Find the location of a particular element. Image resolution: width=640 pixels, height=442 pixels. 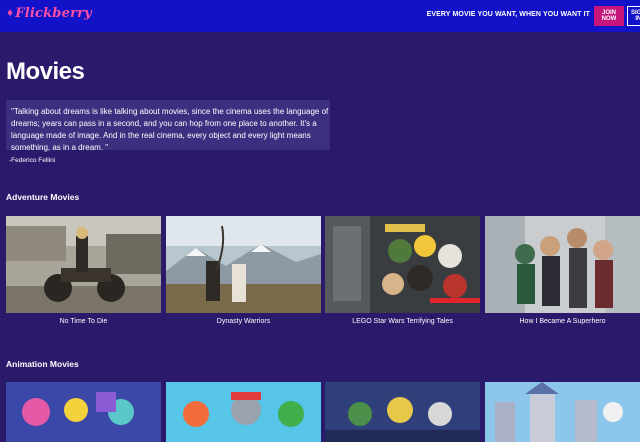

lego-poster-icon is located at coordinates (402, 264).